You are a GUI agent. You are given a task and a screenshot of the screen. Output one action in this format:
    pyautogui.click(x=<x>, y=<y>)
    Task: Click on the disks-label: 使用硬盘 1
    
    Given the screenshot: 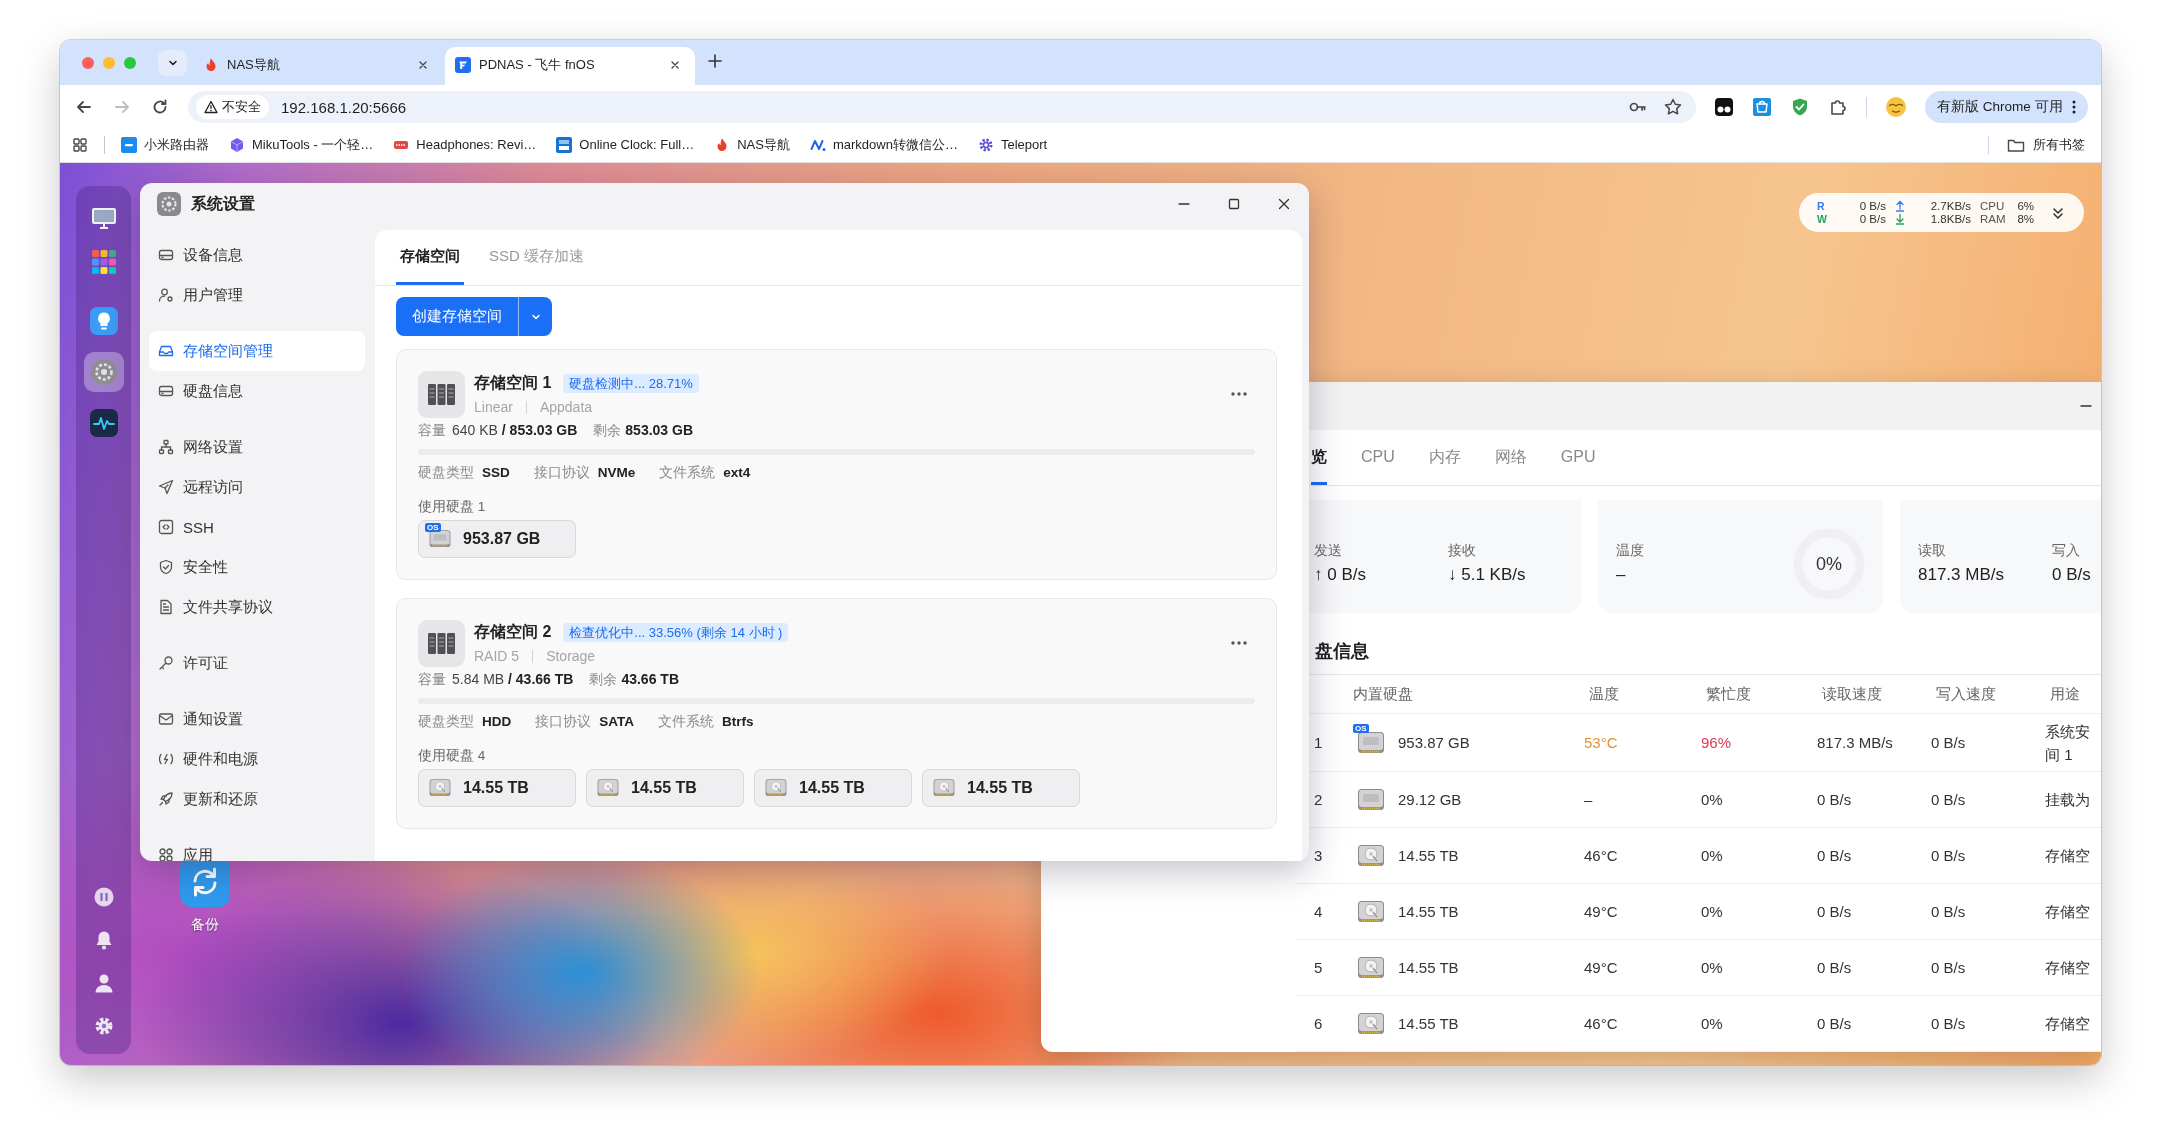 What is the action you would take?
    pyautogui.click(x=452, y=507)
    